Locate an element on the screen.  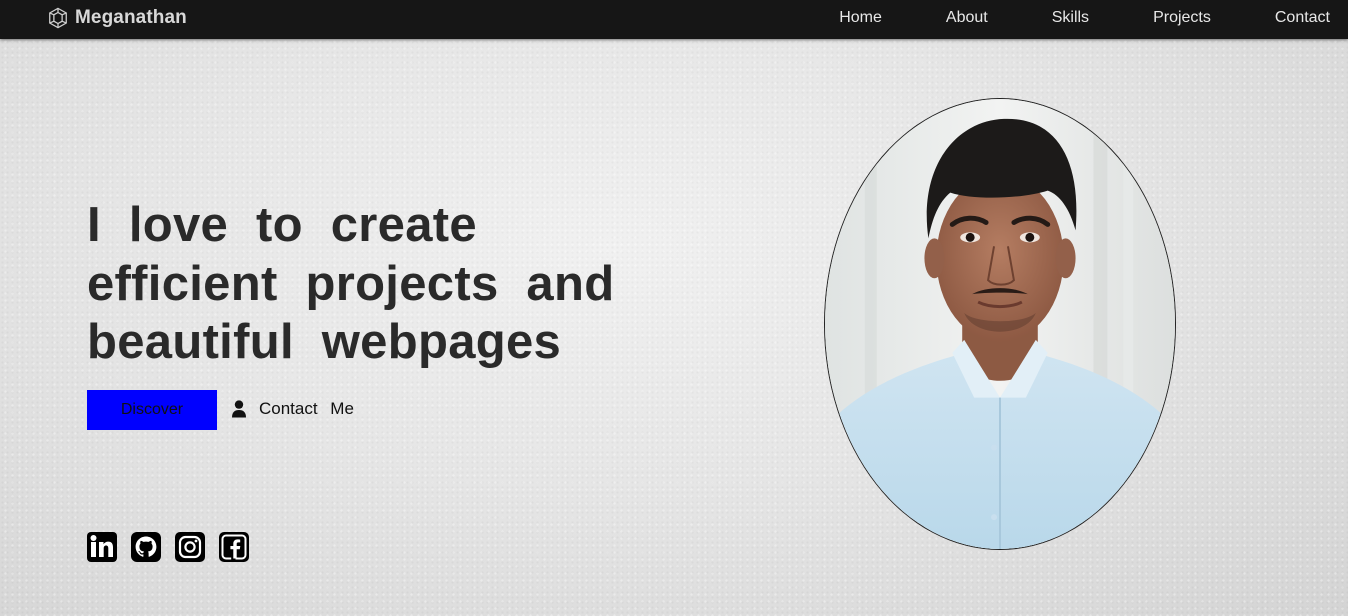
hero-title-line: efficient projects and is located at coordinates (351, 283).